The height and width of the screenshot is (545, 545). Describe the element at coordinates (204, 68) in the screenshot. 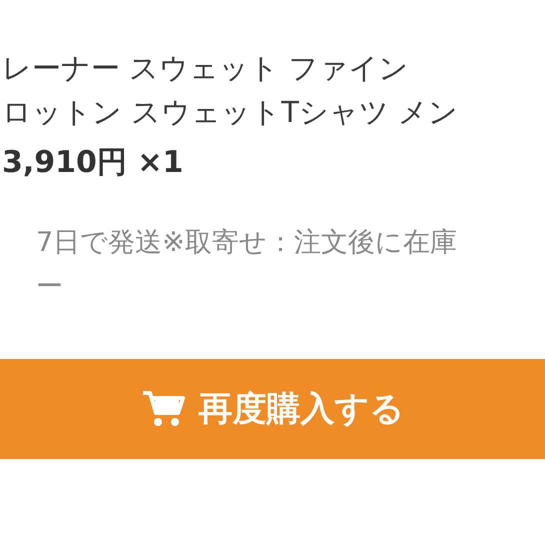

I see `product-title: レーナー スウェット ファイン` at that location.